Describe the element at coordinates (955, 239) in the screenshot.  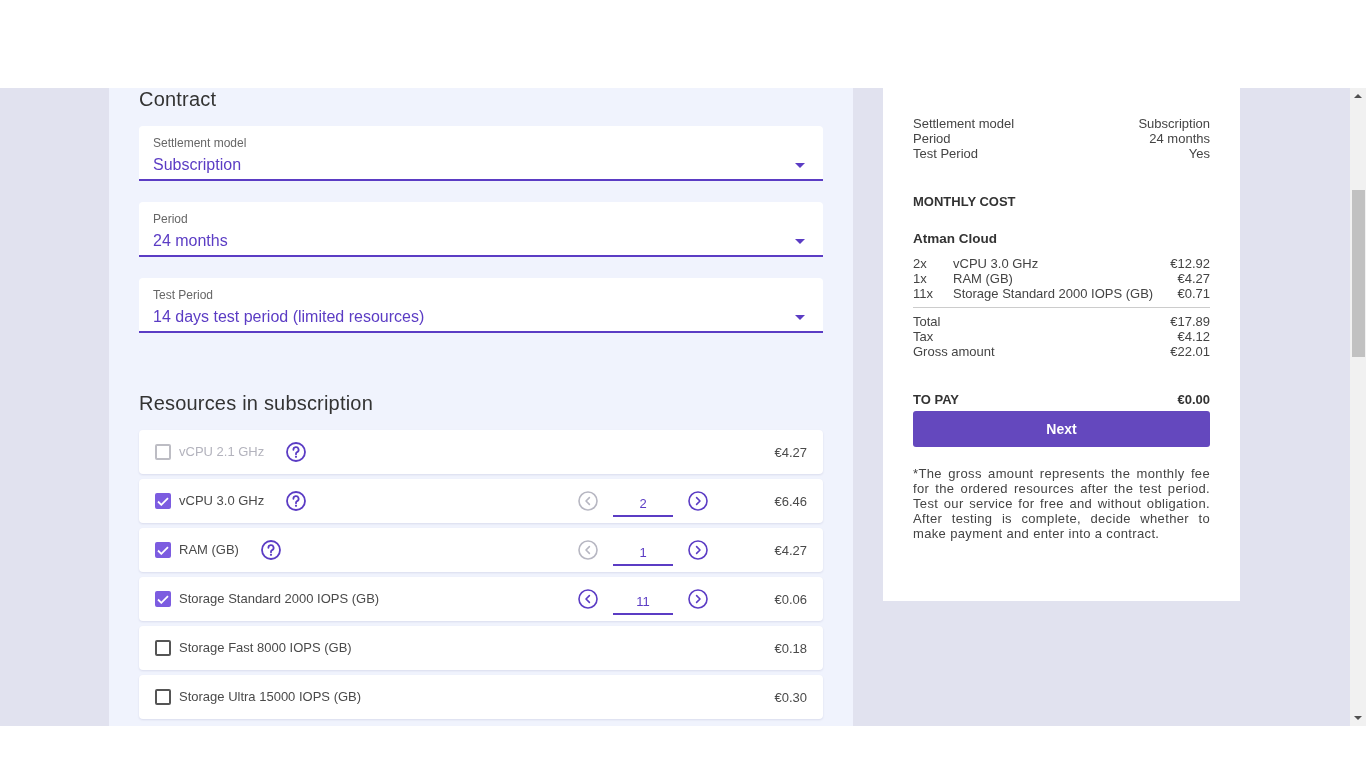
I see `provider-name: Atman Cloud` at that location.